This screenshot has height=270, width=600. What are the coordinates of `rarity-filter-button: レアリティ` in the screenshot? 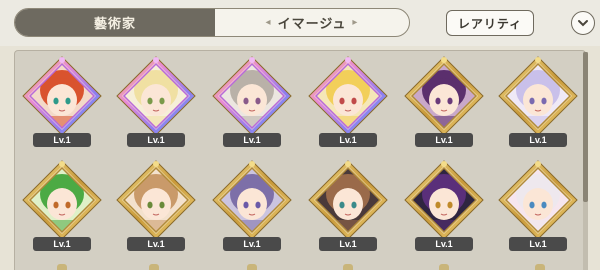 It's located at (490, 23).